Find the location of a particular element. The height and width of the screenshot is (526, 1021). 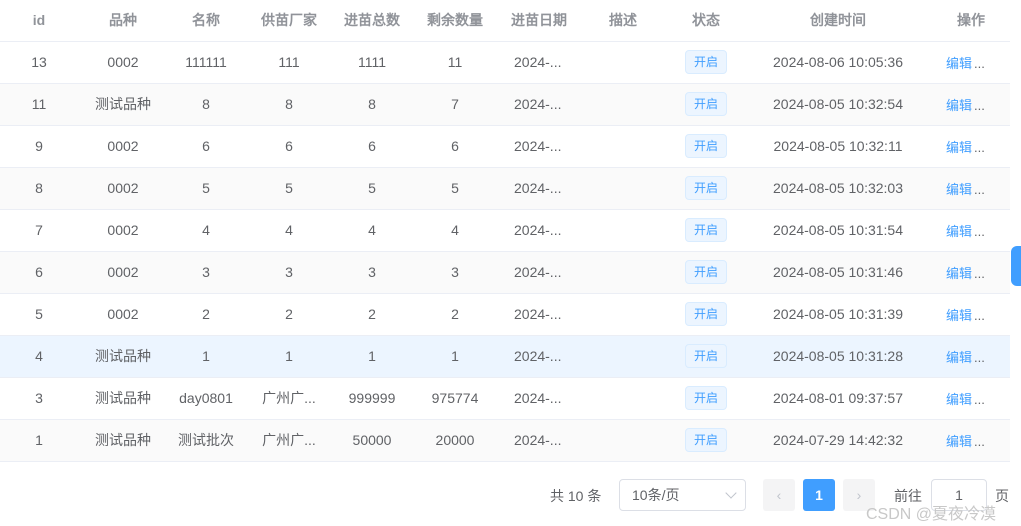

cell-id: 8 is located at coordinates (39, 188).